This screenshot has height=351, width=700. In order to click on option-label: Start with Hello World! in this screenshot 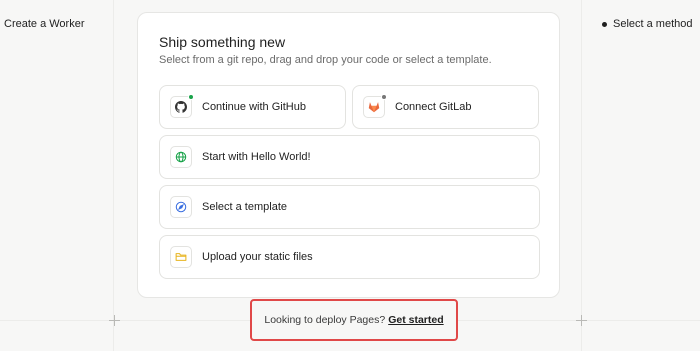, I will do `click(256, 157)`.